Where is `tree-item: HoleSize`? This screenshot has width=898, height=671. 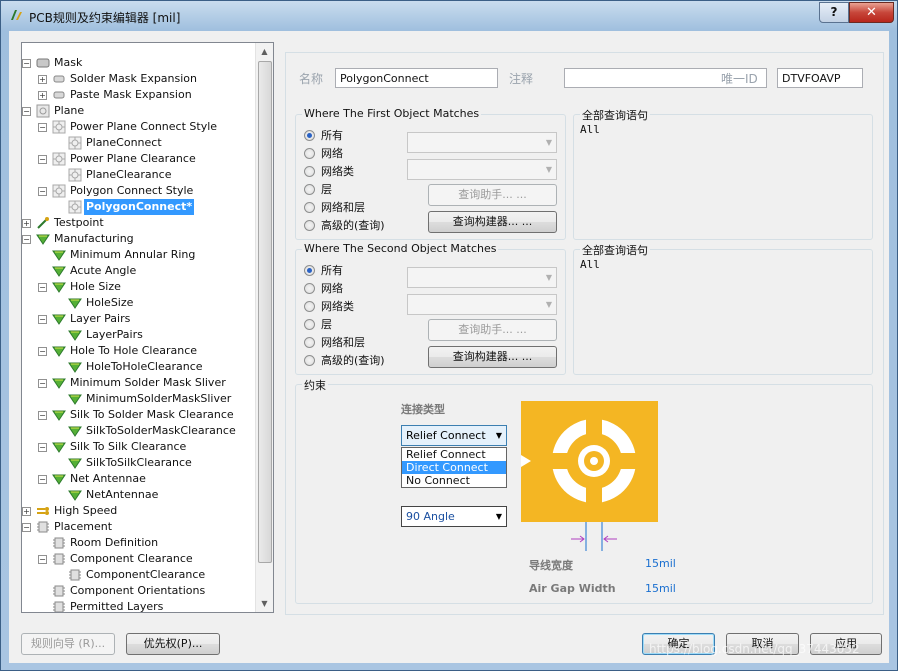
tree-item: HoleSize is located at coordinates (155, 303).